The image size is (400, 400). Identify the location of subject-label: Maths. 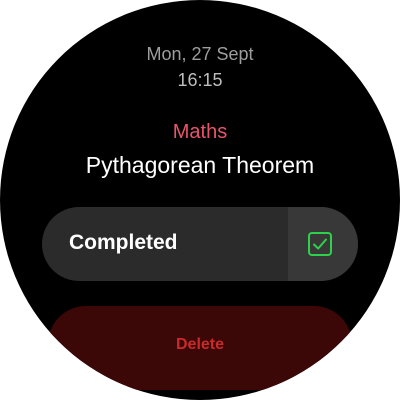
(200, 132).